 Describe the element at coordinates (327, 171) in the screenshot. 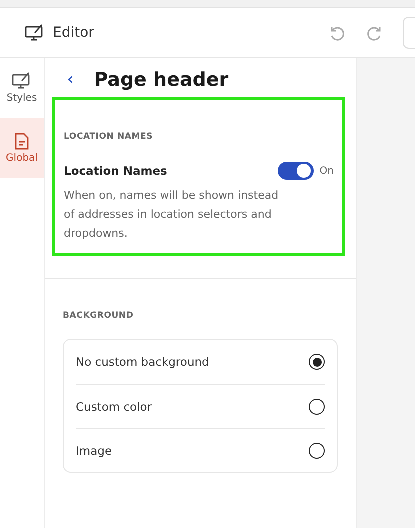

I see `toggle-state: On` at that location.